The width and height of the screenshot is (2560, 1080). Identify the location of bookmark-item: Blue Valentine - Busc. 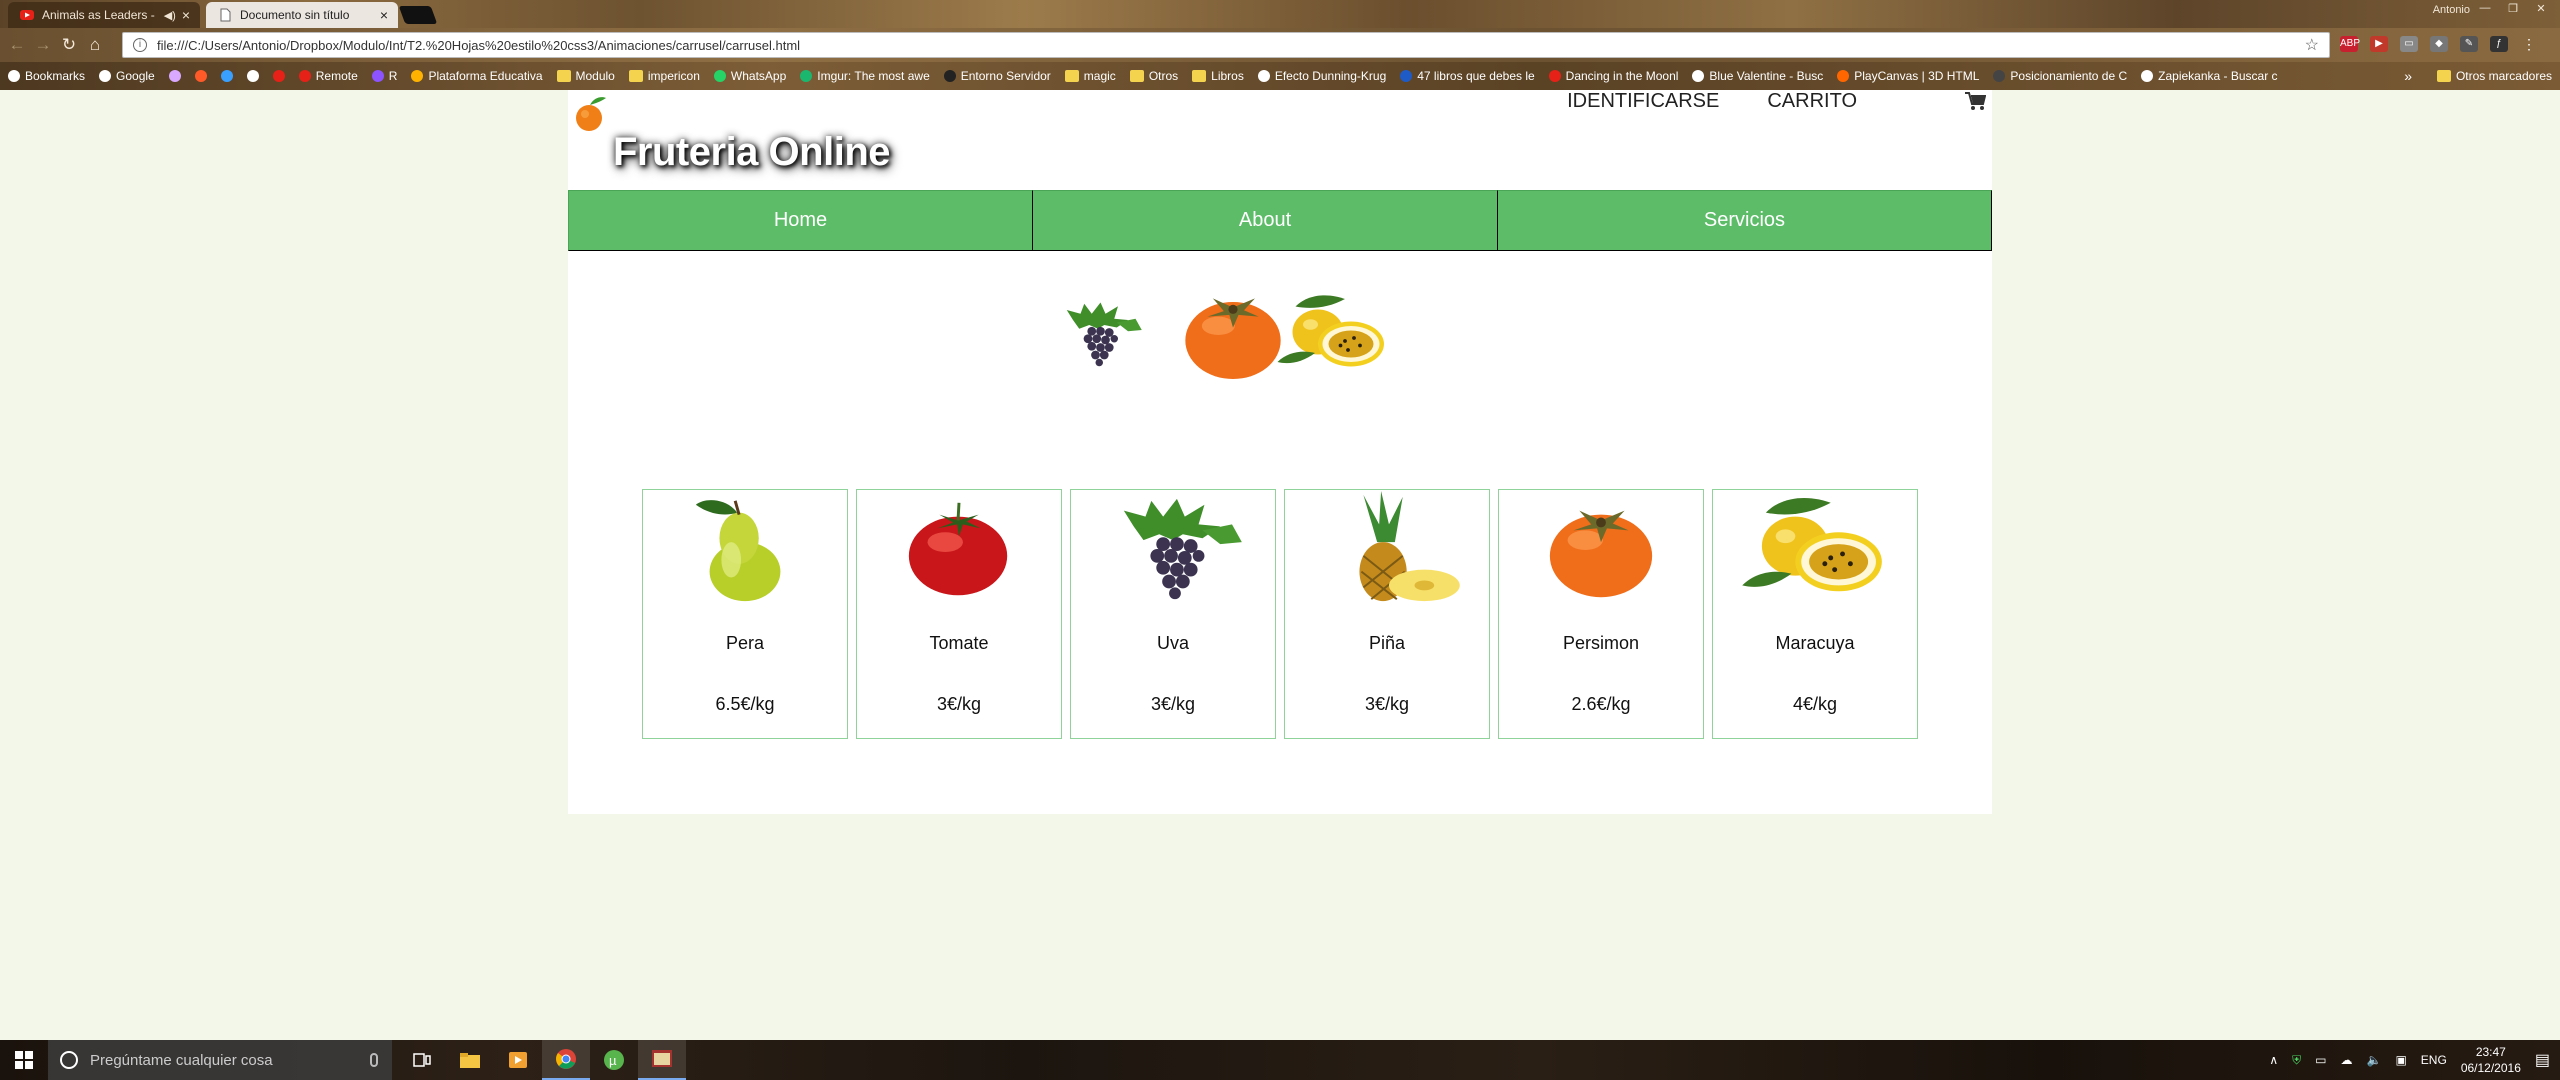
(1757, 76).